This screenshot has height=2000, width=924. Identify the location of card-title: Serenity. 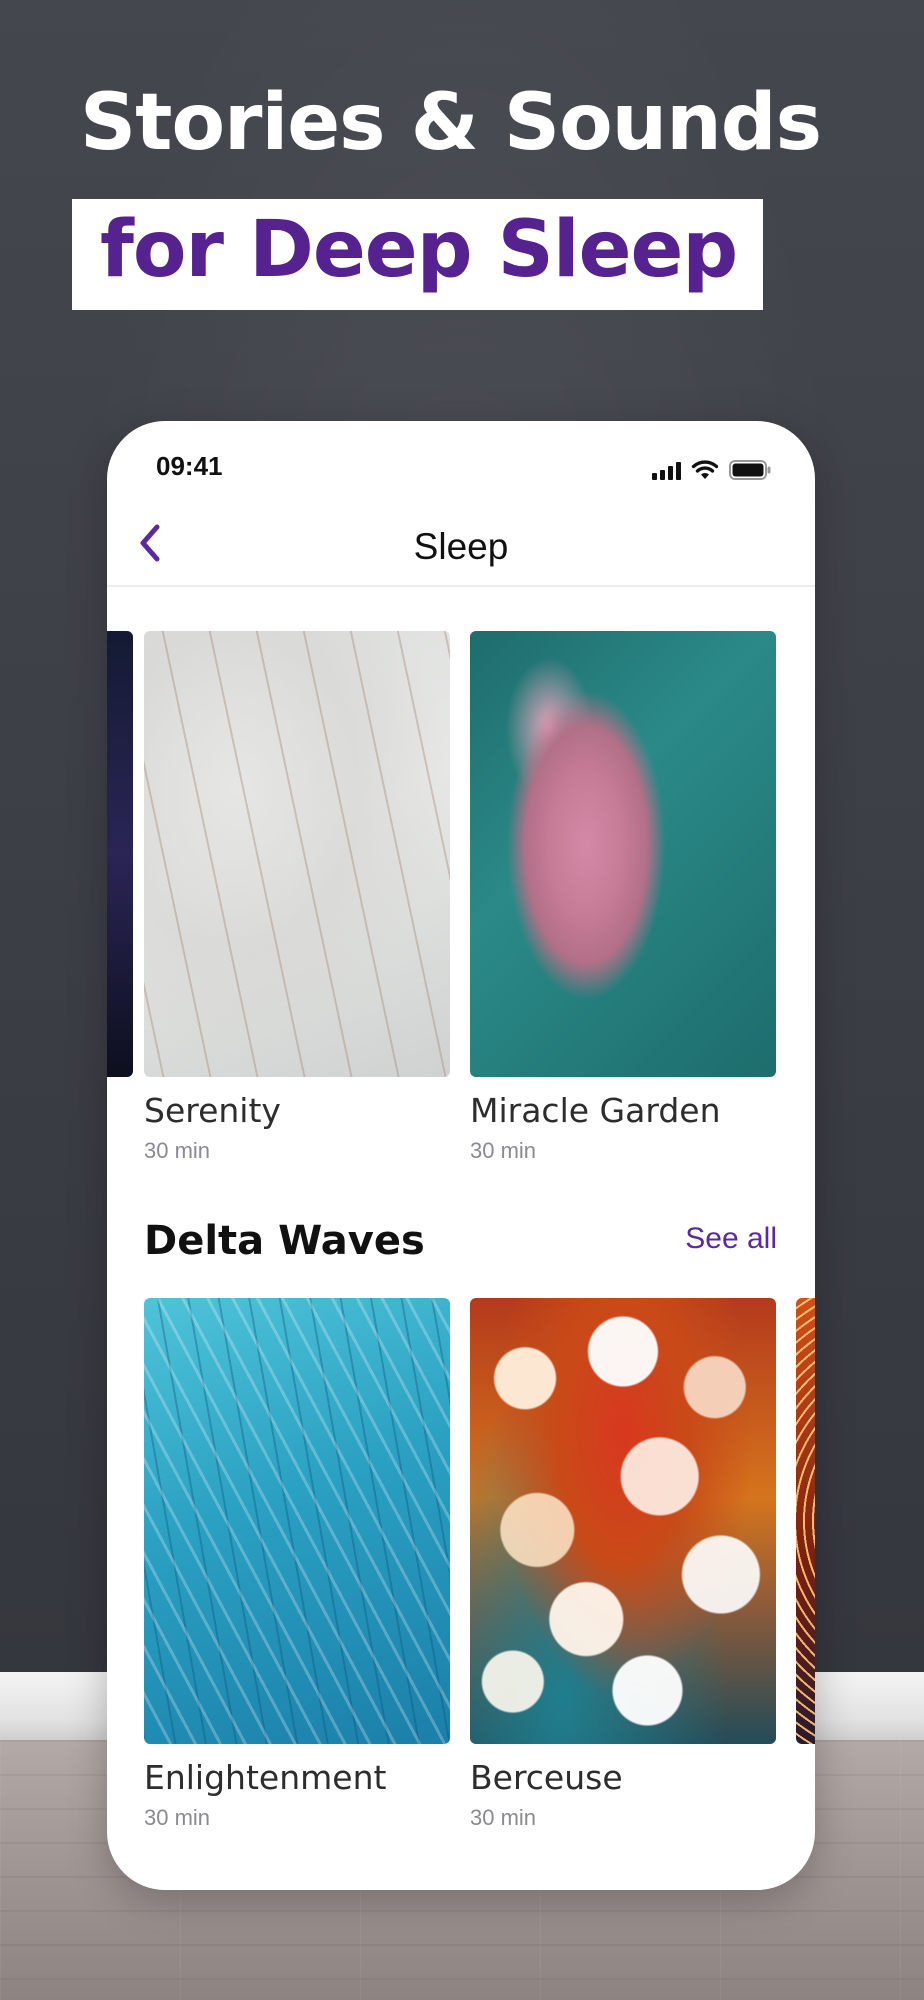
(212, 1110).